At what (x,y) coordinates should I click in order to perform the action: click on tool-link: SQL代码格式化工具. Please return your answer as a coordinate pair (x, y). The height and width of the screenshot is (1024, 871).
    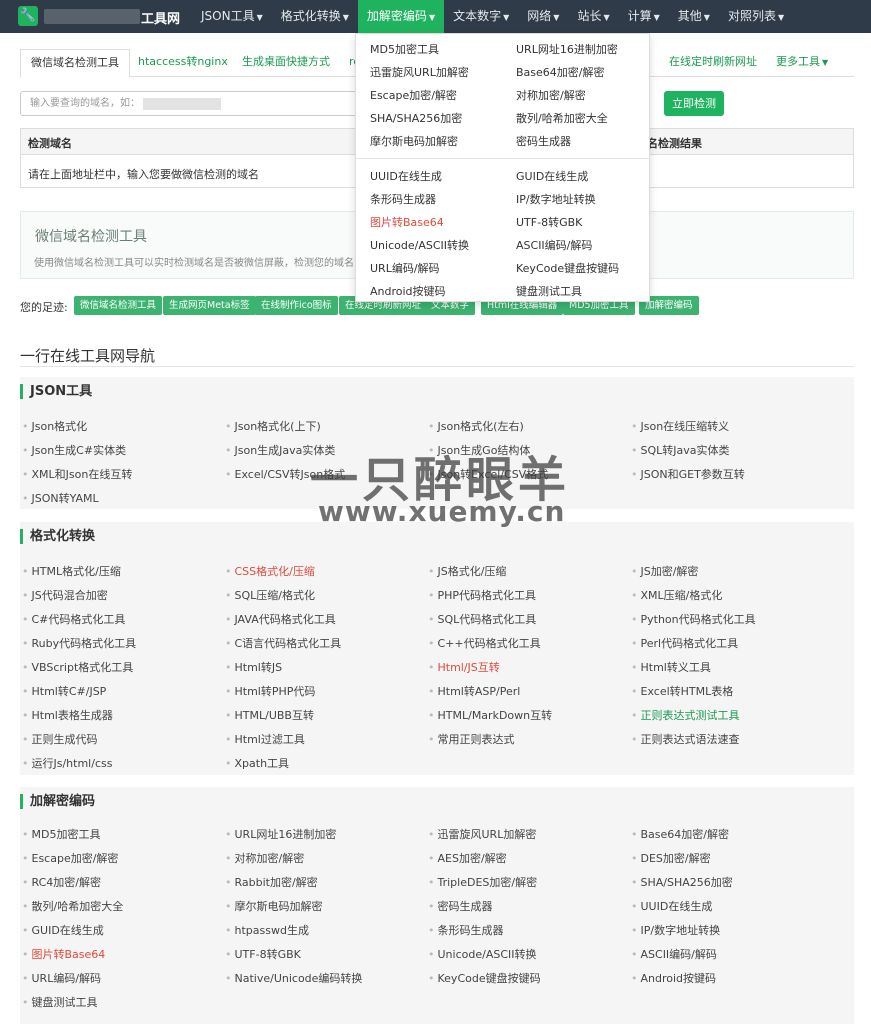
    Looking at the image, I should click on (482, 619).